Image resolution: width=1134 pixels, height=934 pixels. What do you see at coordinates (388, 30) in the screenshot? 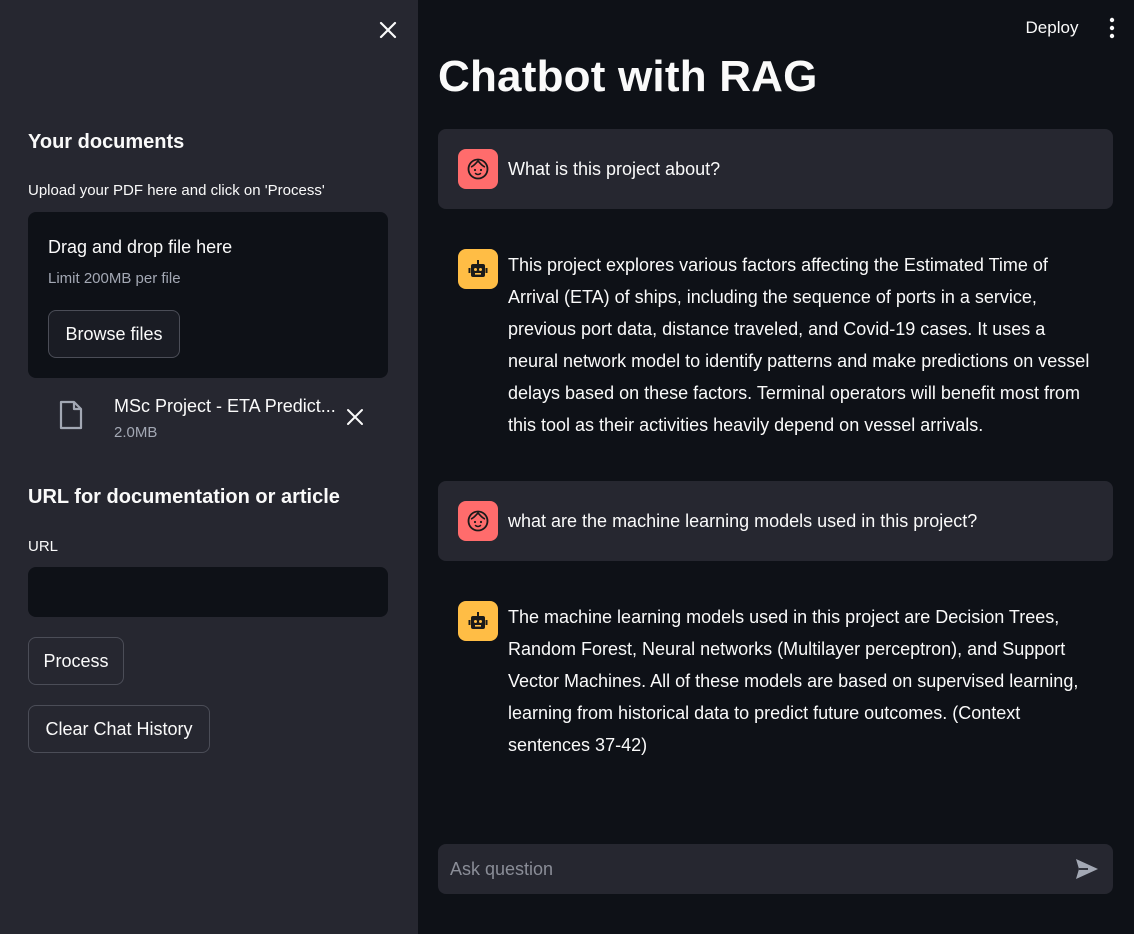
I see `close-sidebar-icon` at bounding box center [388, 30].